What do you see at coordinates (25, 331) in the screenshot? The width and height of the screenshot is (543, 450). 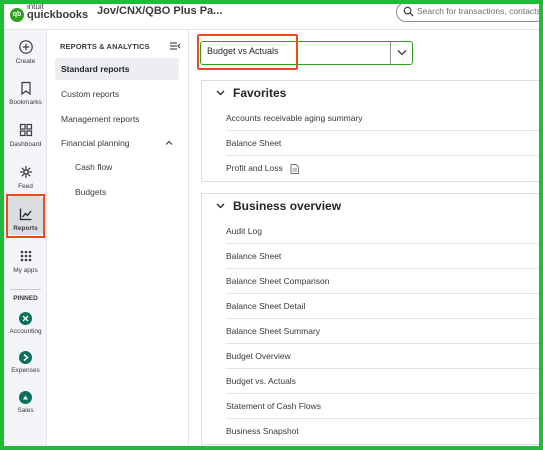 I see `rail-item-label: Accounting` at bounding box center [25, 331].